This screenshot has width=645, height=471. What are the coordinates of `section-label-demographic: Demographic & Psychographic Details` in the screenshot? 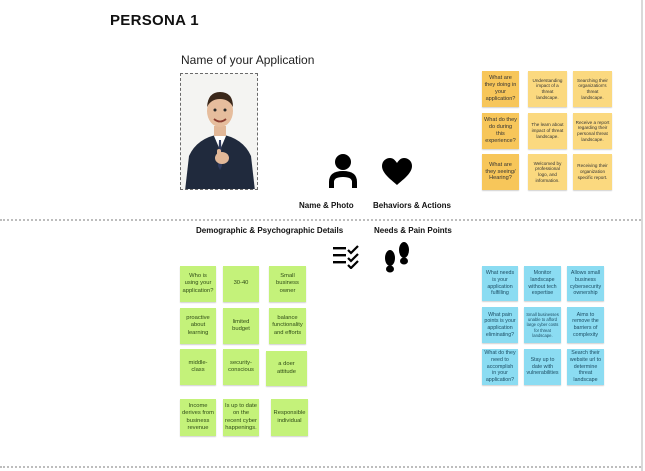 It's located at (270, 230).